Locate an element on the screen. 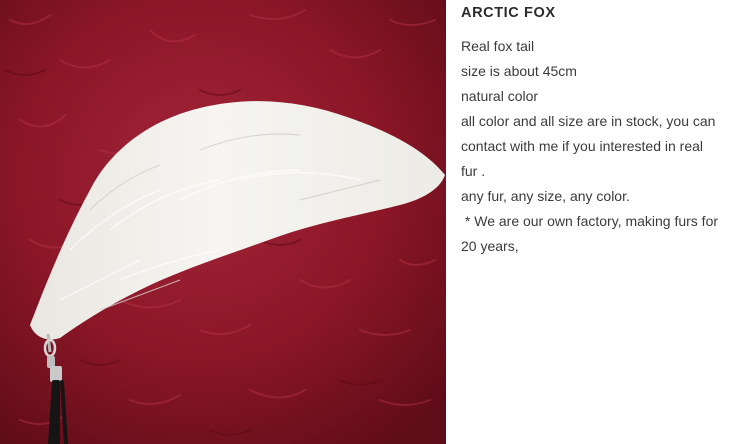 The image size is (749, 444). description-line: fur . is located at coordinates (473, 171).